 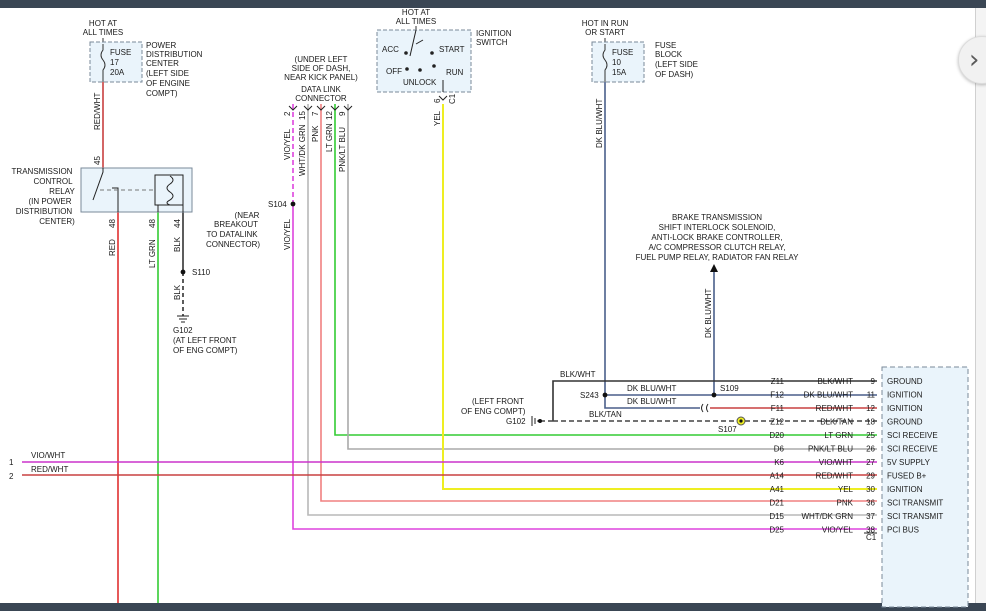 What do you see at coordinates (912, 449) in the screenshot?
I see `module-row-function: SCI RECEIVE` at bounding box center [912, 449].